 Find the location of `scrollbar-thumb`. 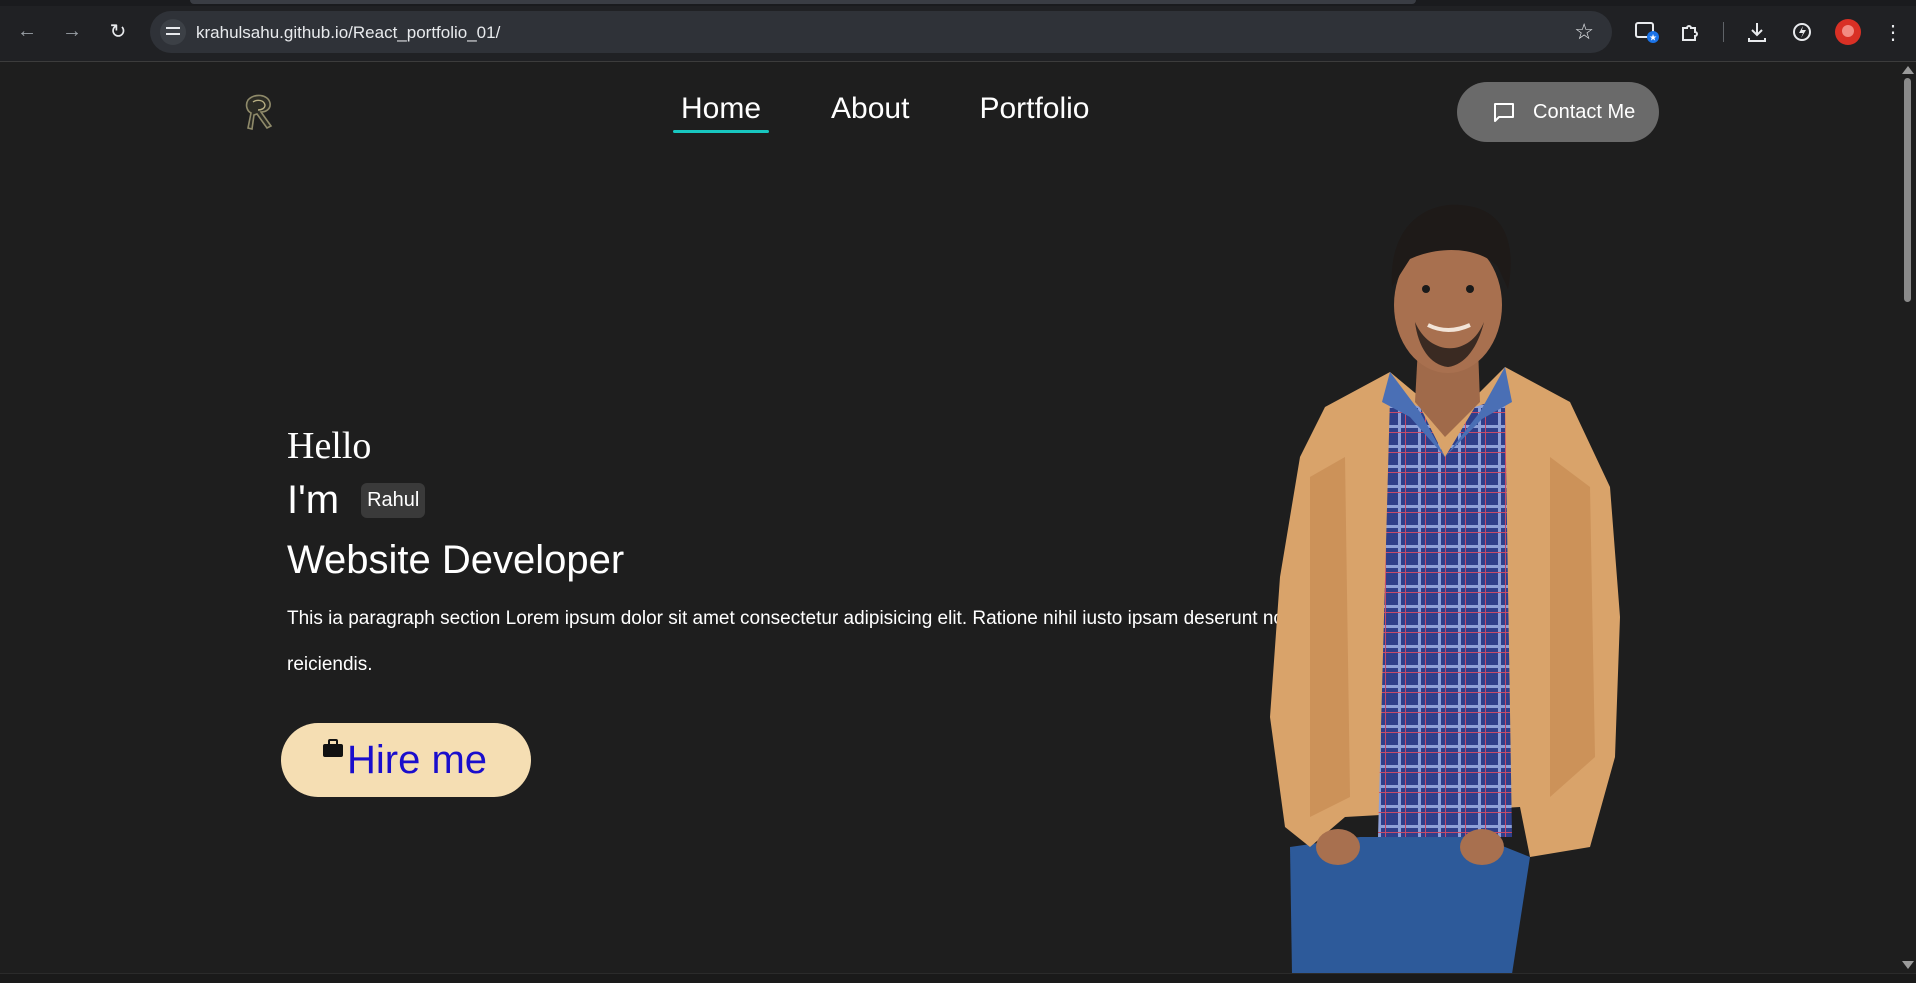

scrollbar-thumb is located at coordinates (1907, 190).